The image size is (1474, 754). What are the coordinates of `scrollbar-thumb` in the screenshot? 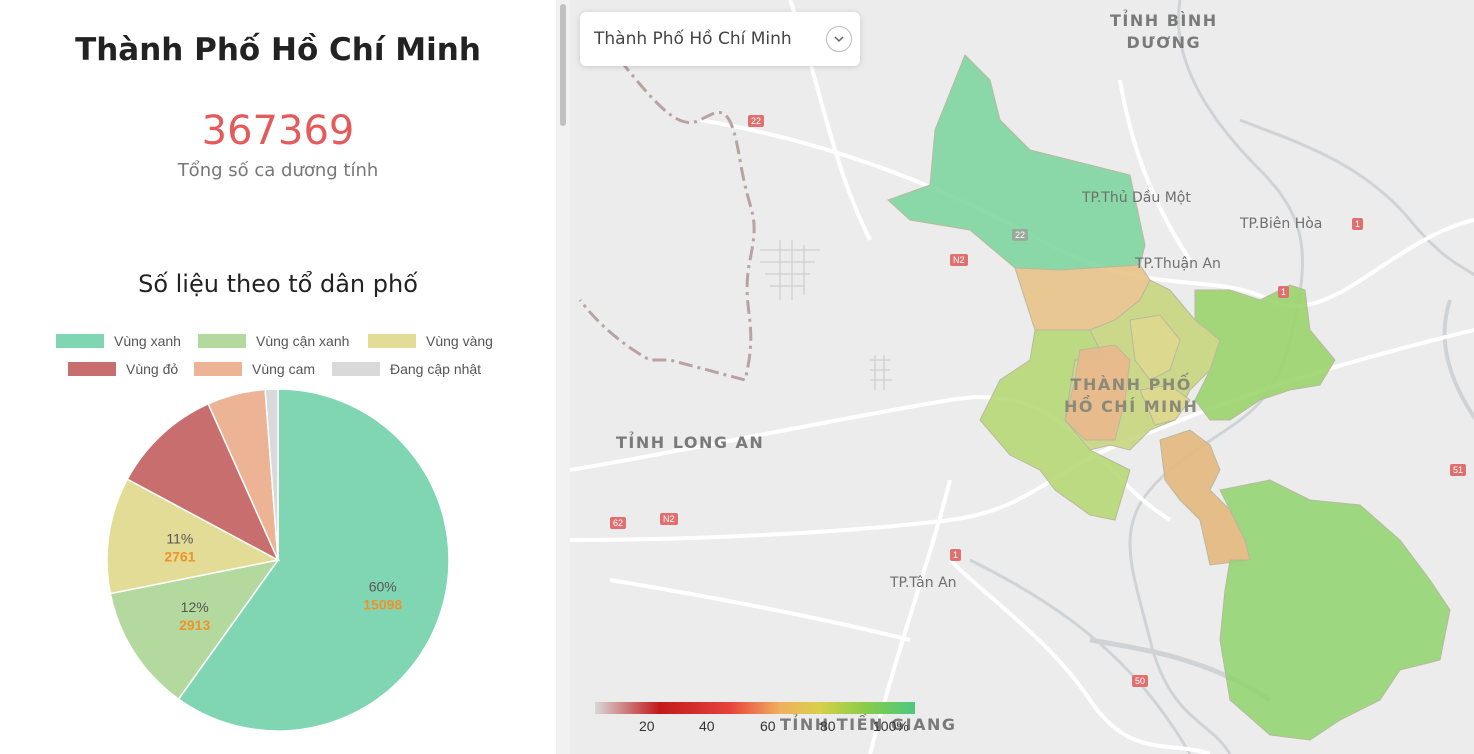 It's located at (563, 65).